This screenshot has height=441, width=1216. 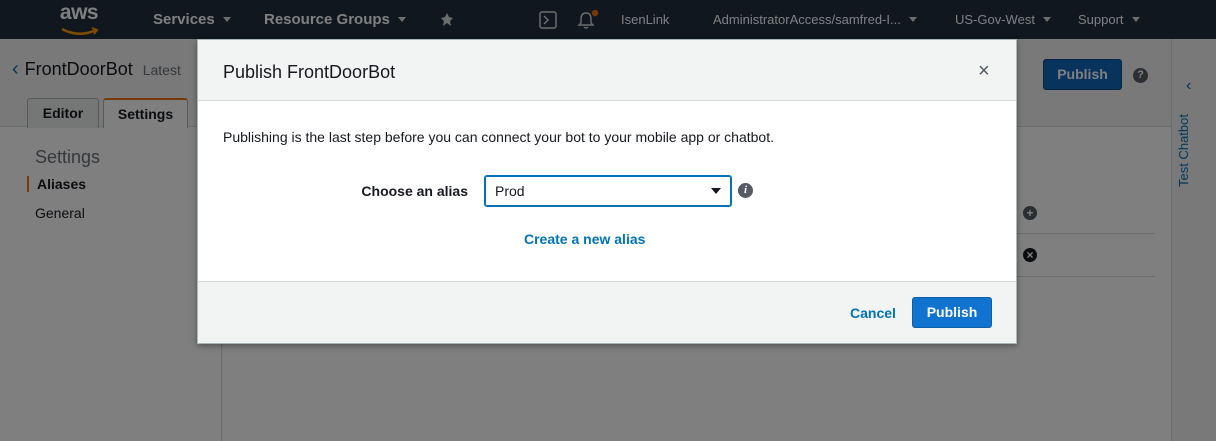 What do you see at coordinates (414, 191) in the screenshot?
I see `alias-label: Choose an alias` at bounding box center [414, 191].